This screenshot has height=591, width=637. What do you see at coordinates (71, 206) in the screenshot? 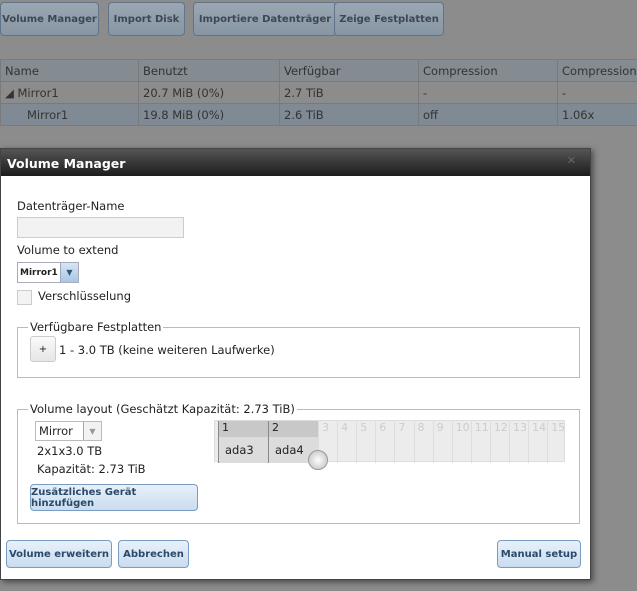
I see `name-label: Datenträger-Name` at bounding box center [71, 206].